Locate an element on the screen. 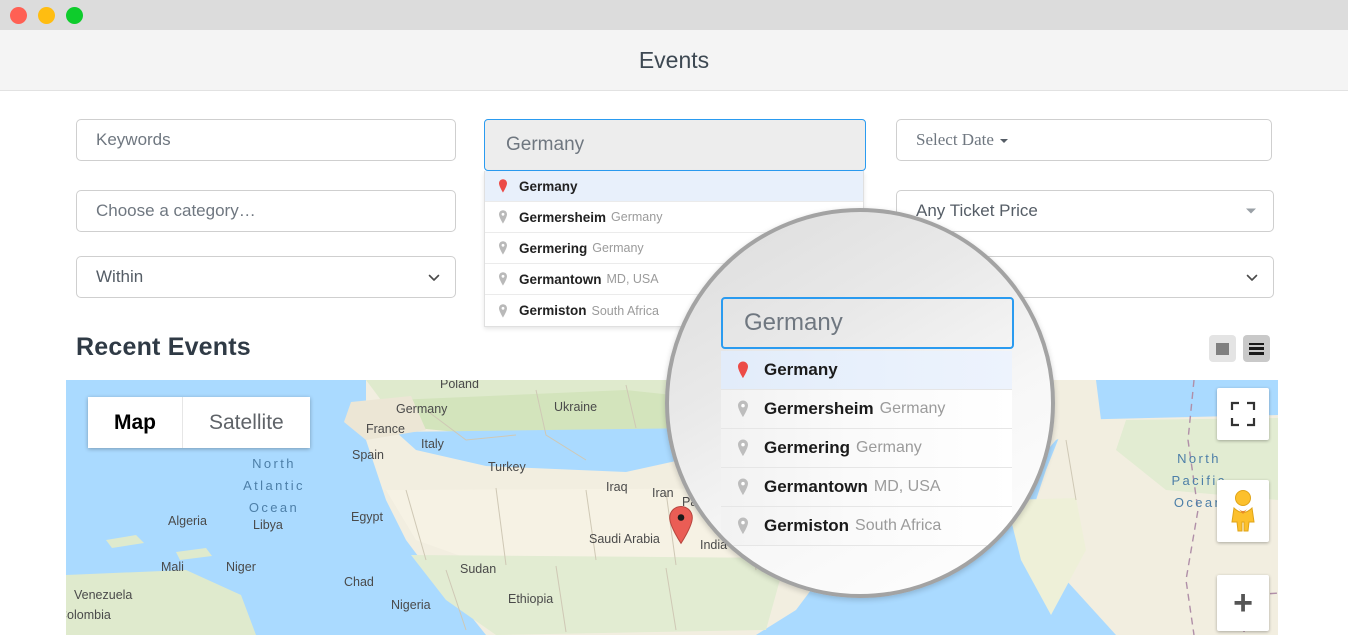  country-label: Algeria is located at coordinates (187, 521).